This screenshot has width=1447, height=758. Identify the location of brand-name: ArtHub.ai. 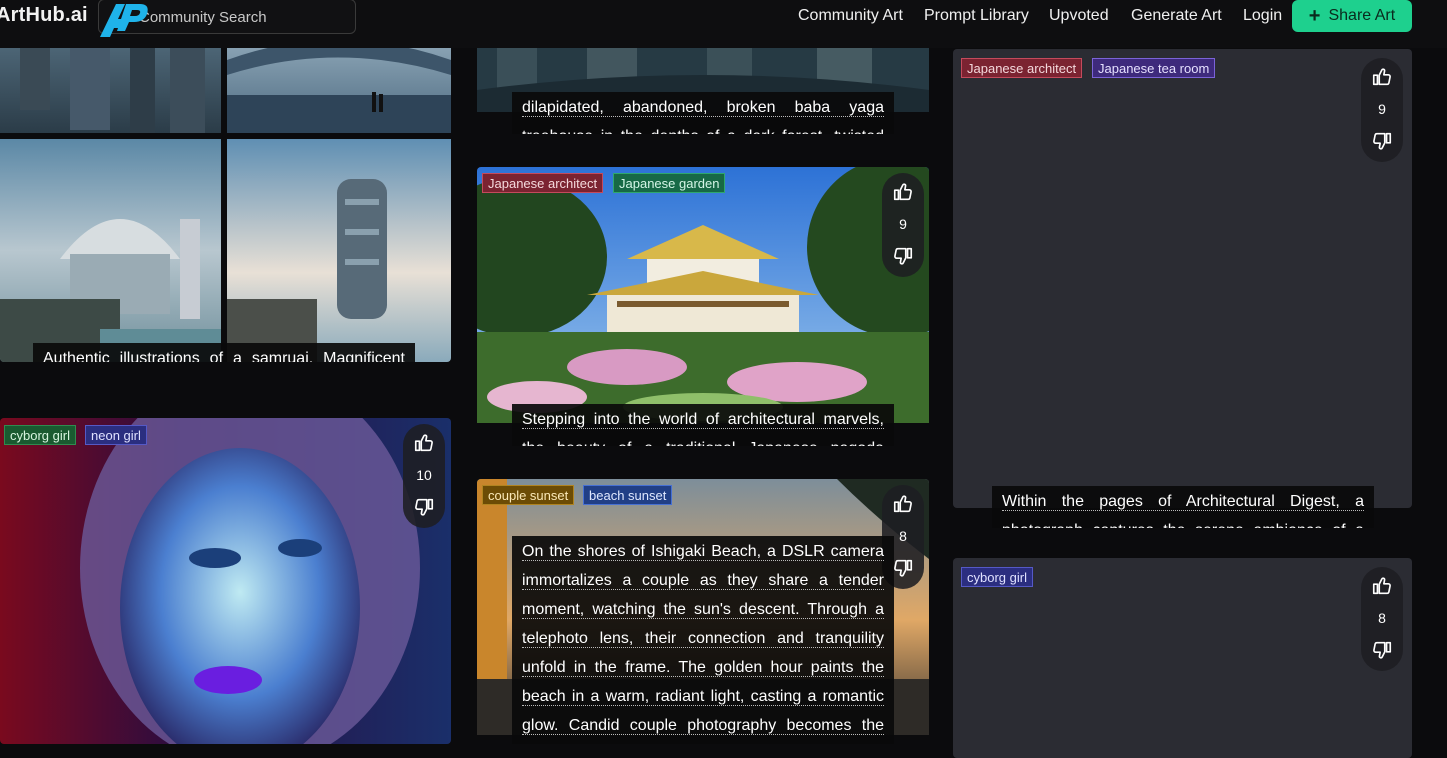
(44, 15).